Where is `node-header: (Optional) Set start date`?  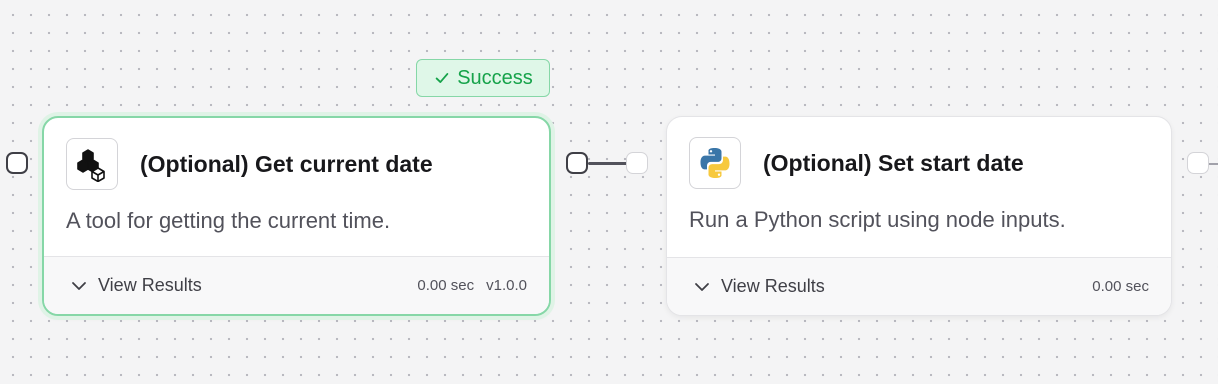 node-header: (Optional) Set start date is located at coordinates (856, 163).